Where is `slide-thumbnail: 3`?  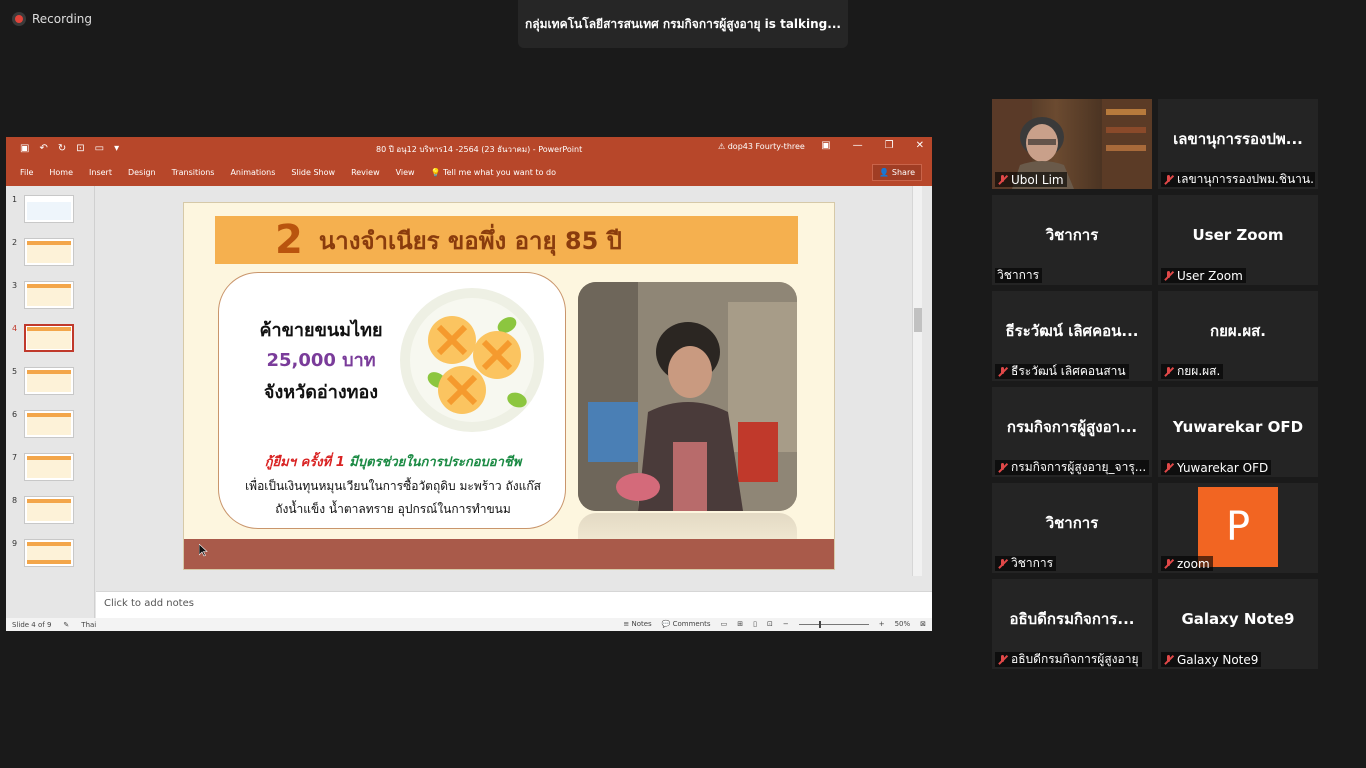
slide-thumbnail: 3 is located at coordinates (48, 296).